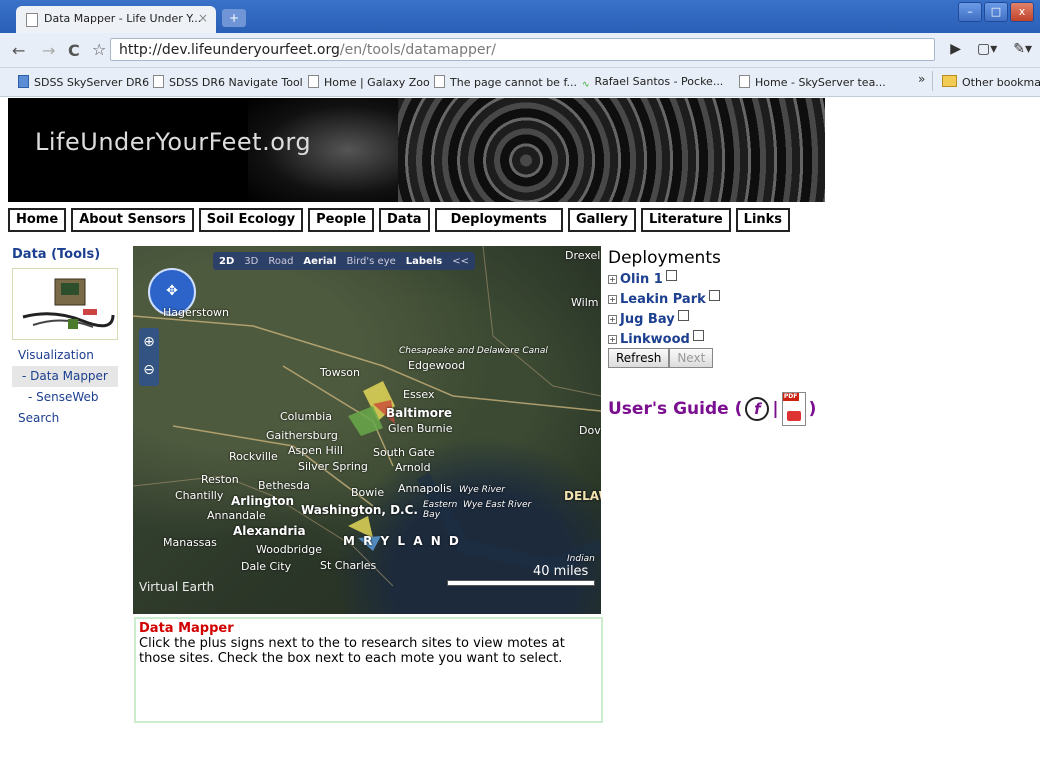 The image size is (1040, 757). I want to click on map-label: Washington, D.C., so click(359, 510).